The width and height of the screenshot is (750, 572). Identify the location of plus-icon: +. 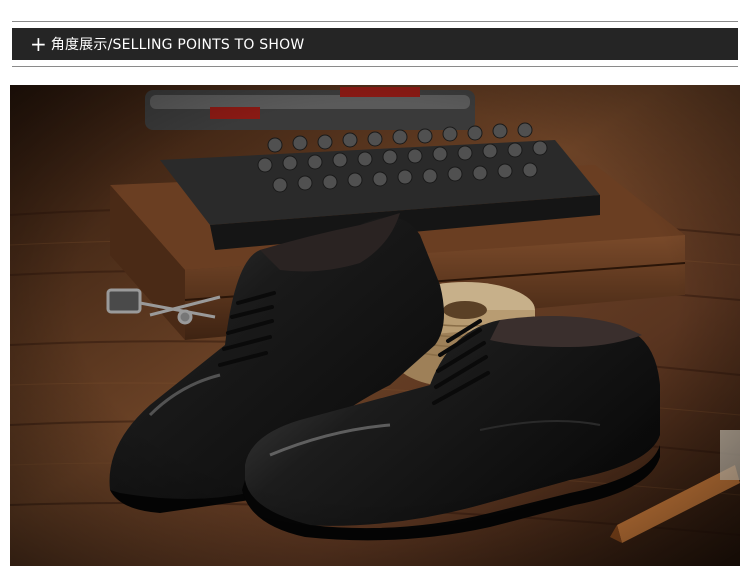
(38, 44).